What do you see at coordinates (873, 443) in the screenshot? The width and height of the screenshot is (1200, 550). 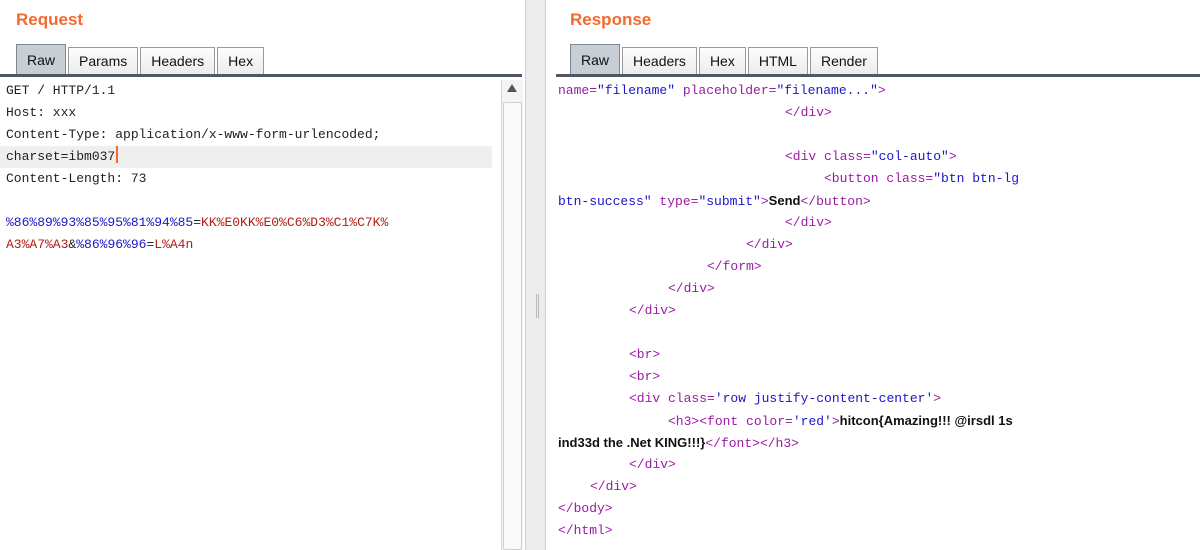 I see `response-line: ind33d the .Net KING!!!}</font></h3>` at bounding box center [873, 443].